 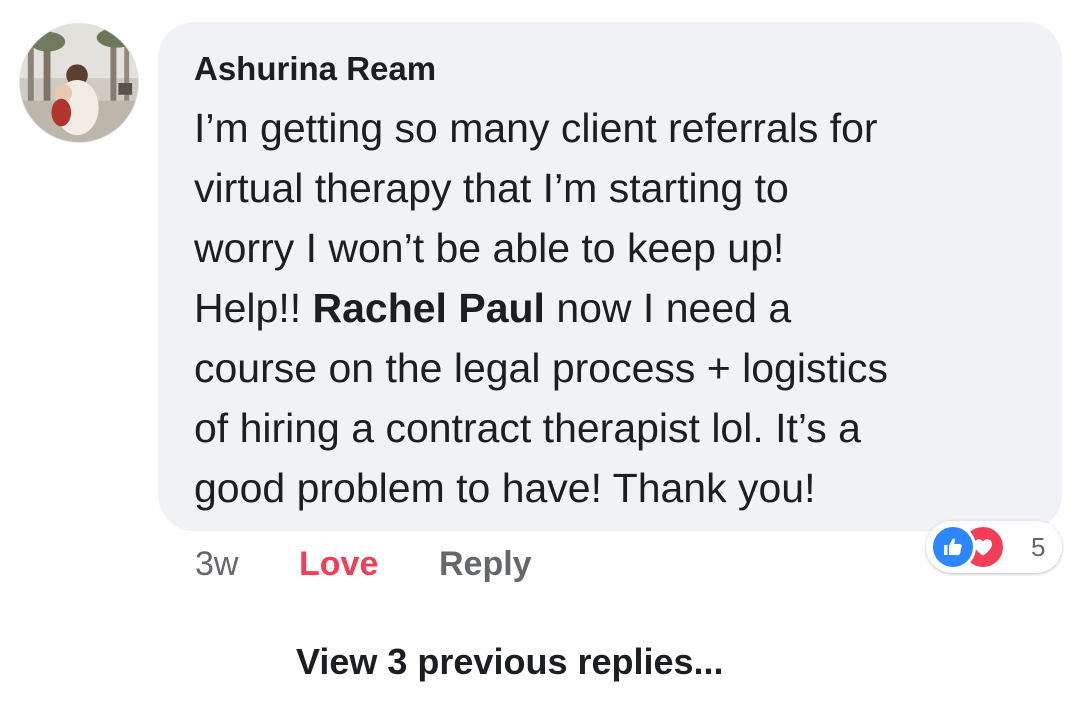 I want to click on comment-timestamp: 3w, so click(x=216, y=564).